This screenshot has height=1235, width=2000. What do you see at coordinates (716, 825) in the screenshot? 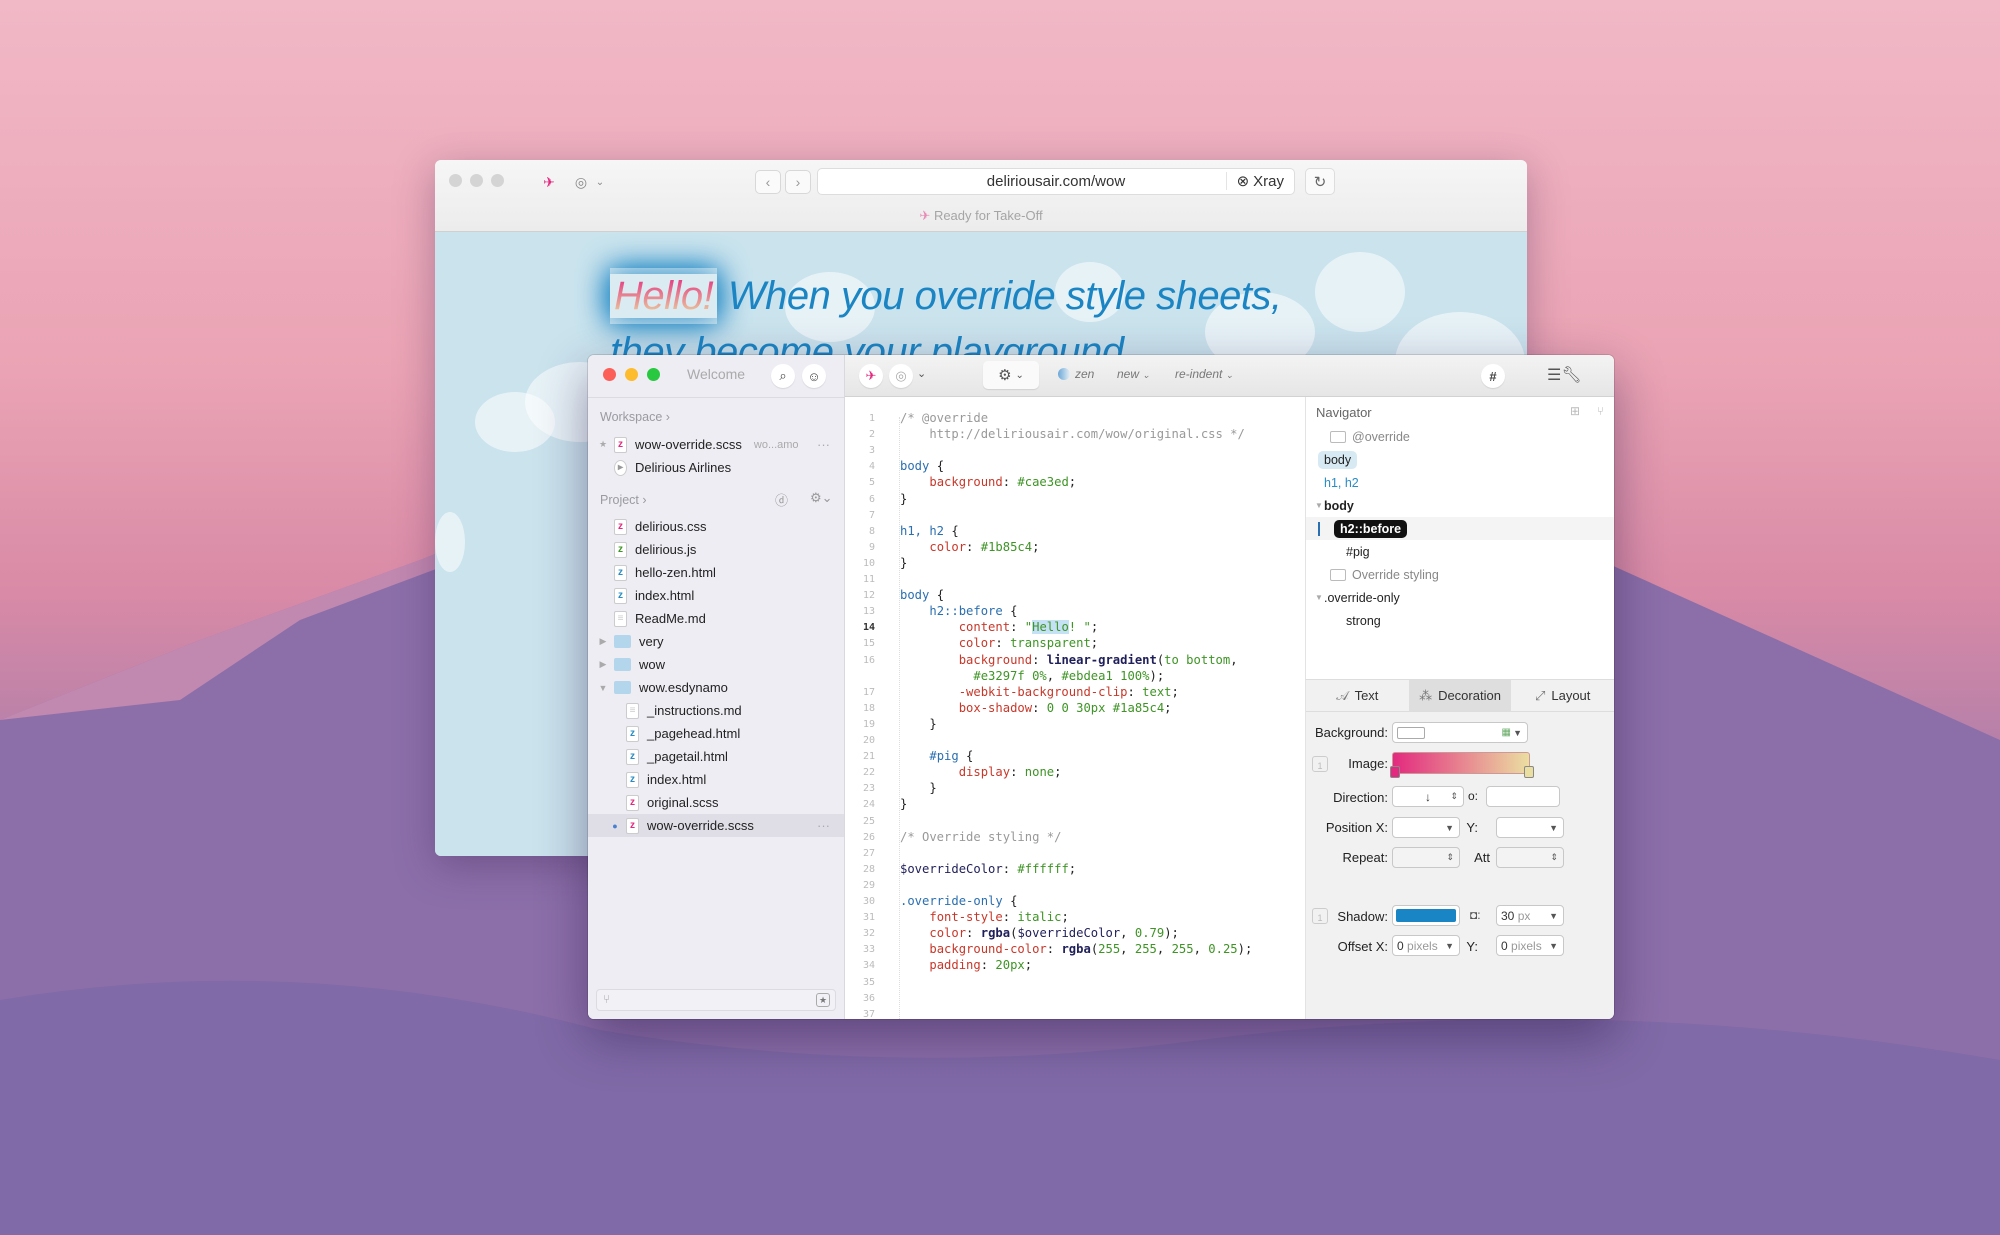
I see `project-item: ● z wow-override.scss ···` at bounding box center [716, 825].